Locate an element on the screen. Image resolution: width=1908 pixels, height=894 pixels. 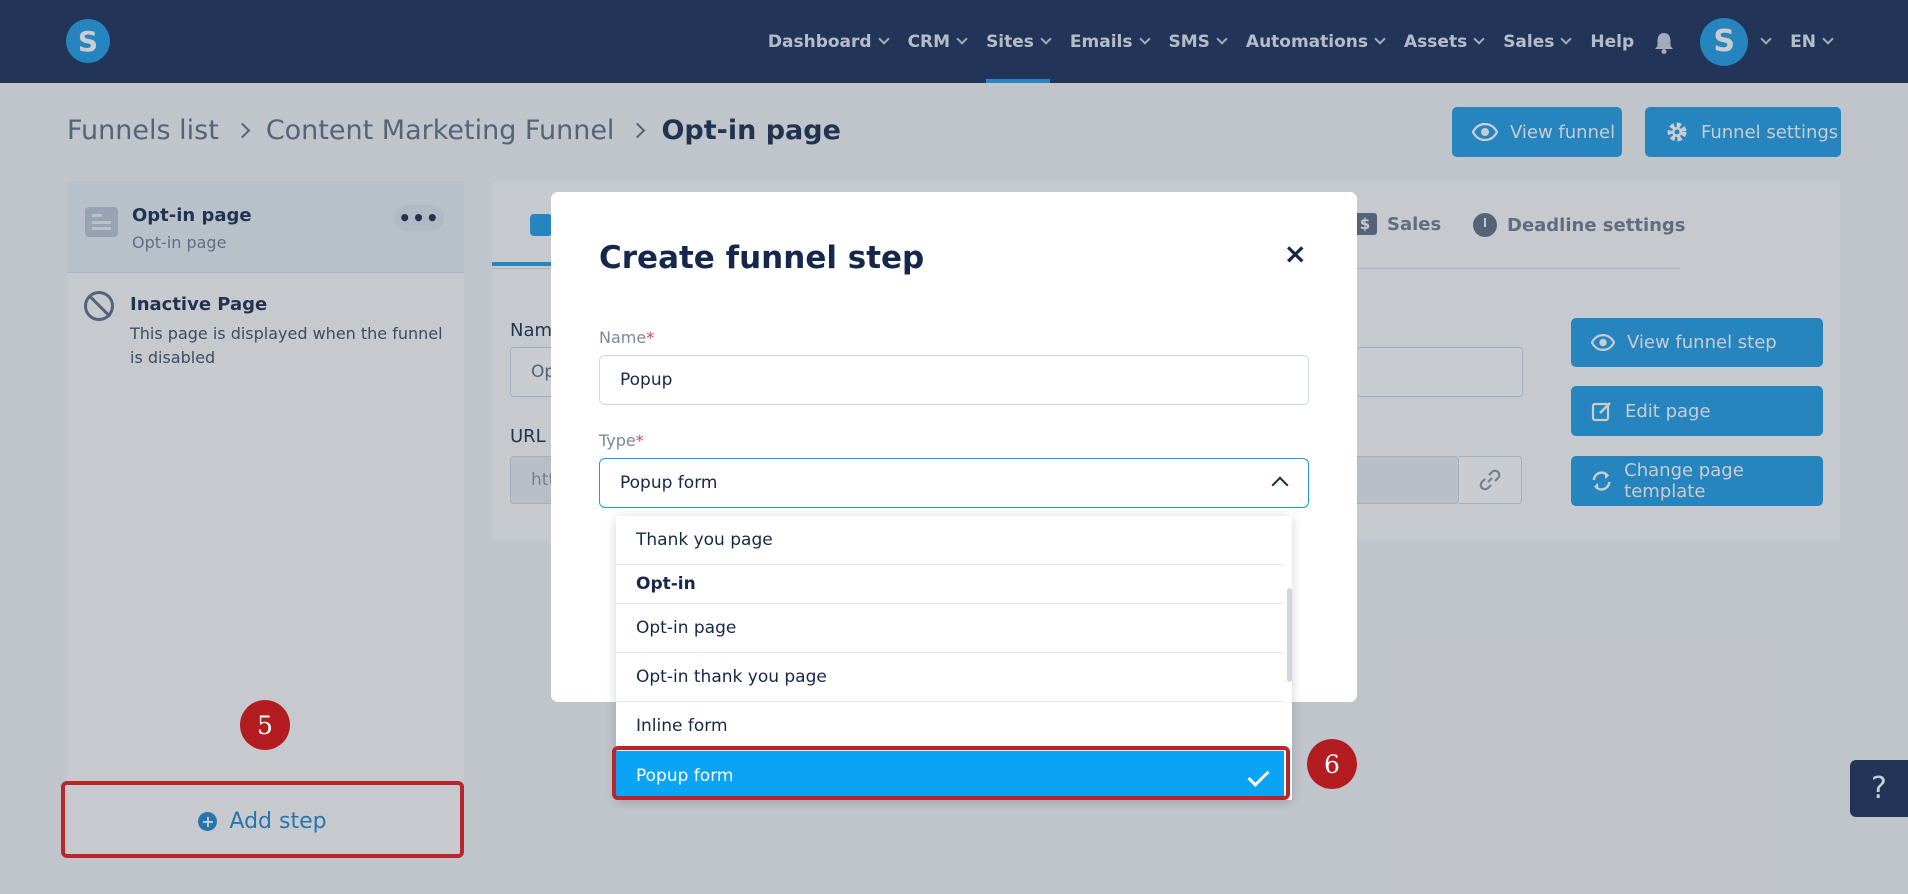
modal-name-label-text: Name is located at coordinates (623, 337).